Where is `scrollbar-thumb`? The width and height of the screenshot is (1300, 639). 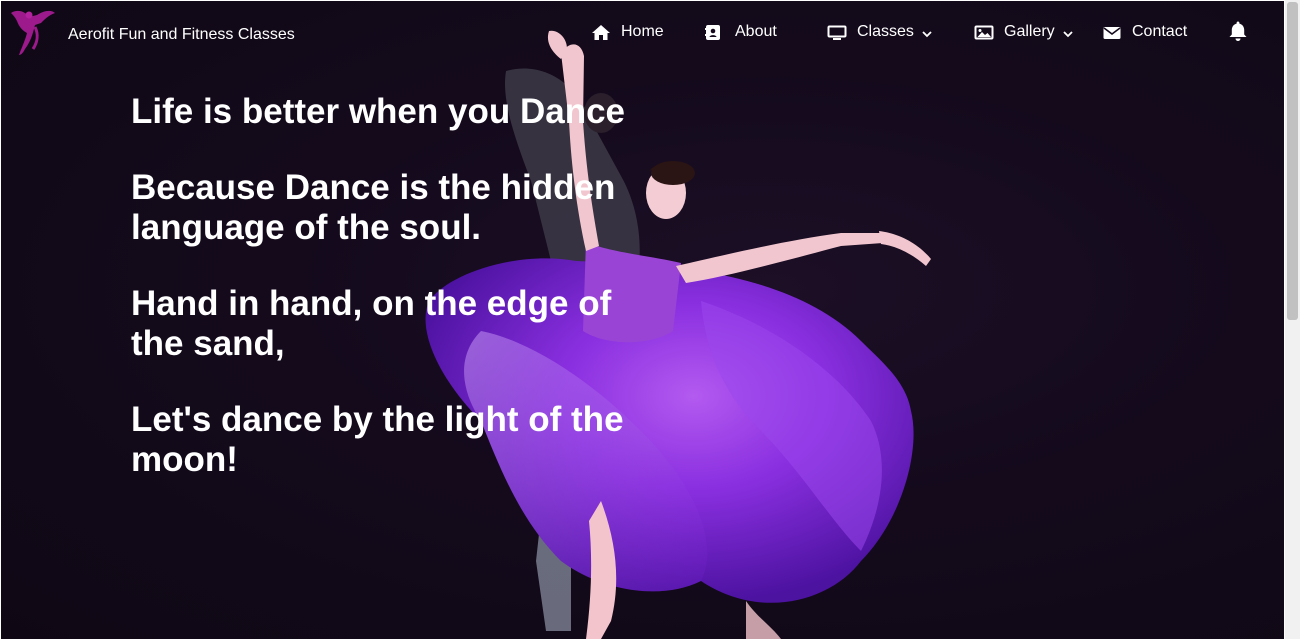
scrollbar-thumb is located at coordinates (1292, 161).